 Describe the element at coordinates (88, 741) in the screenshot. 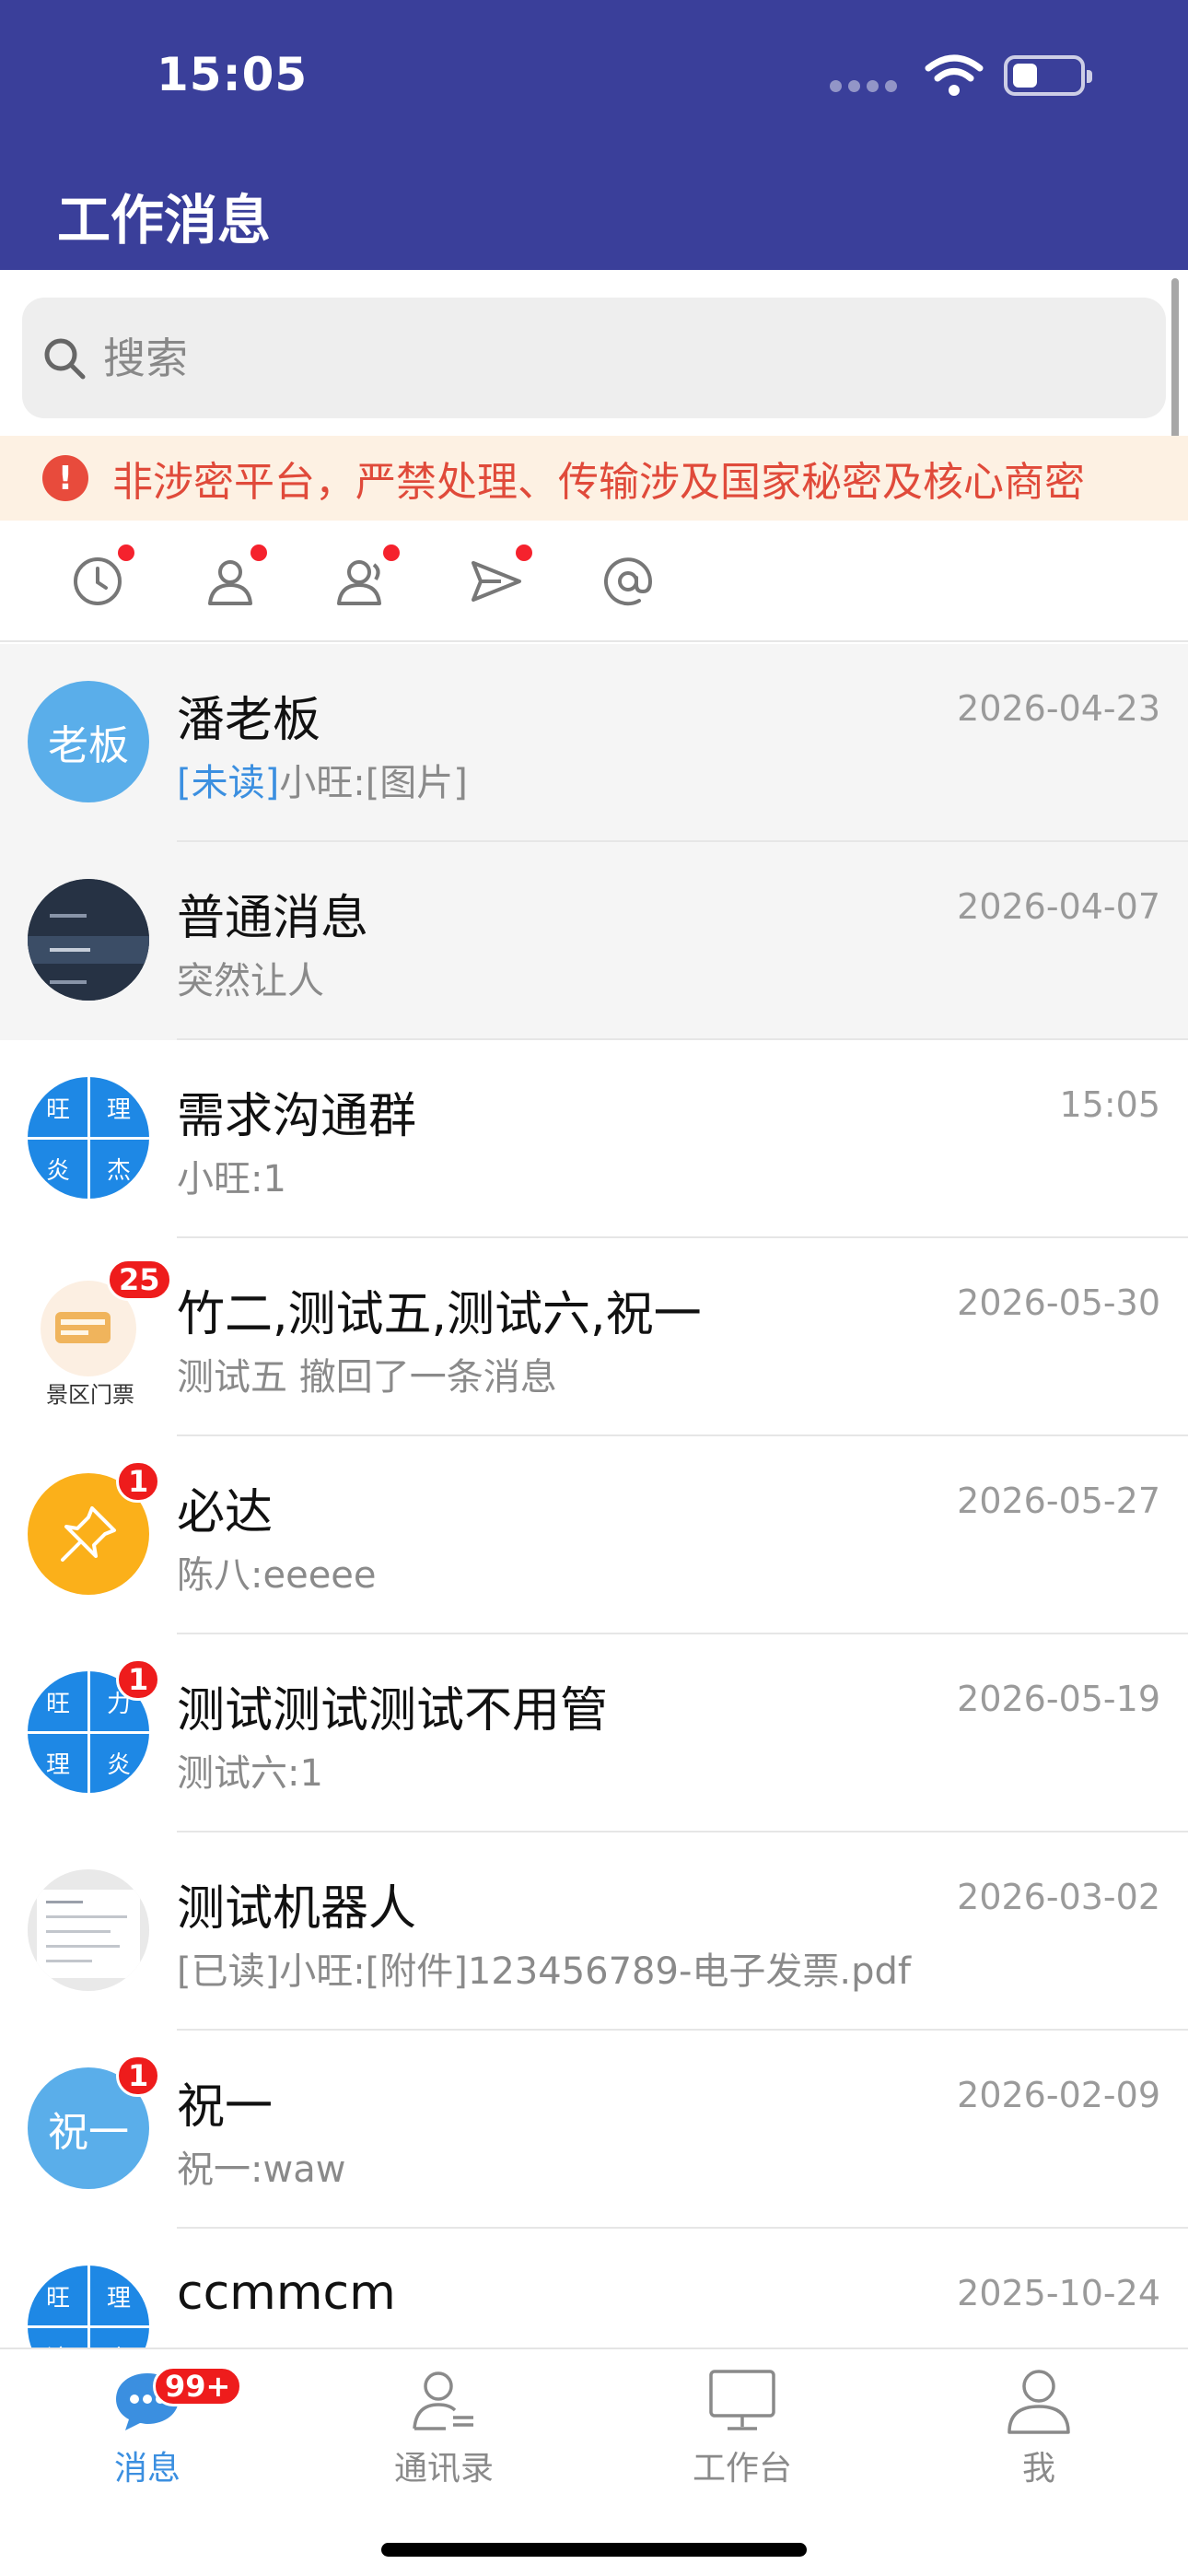

I see `avatar: 老板` at that location.